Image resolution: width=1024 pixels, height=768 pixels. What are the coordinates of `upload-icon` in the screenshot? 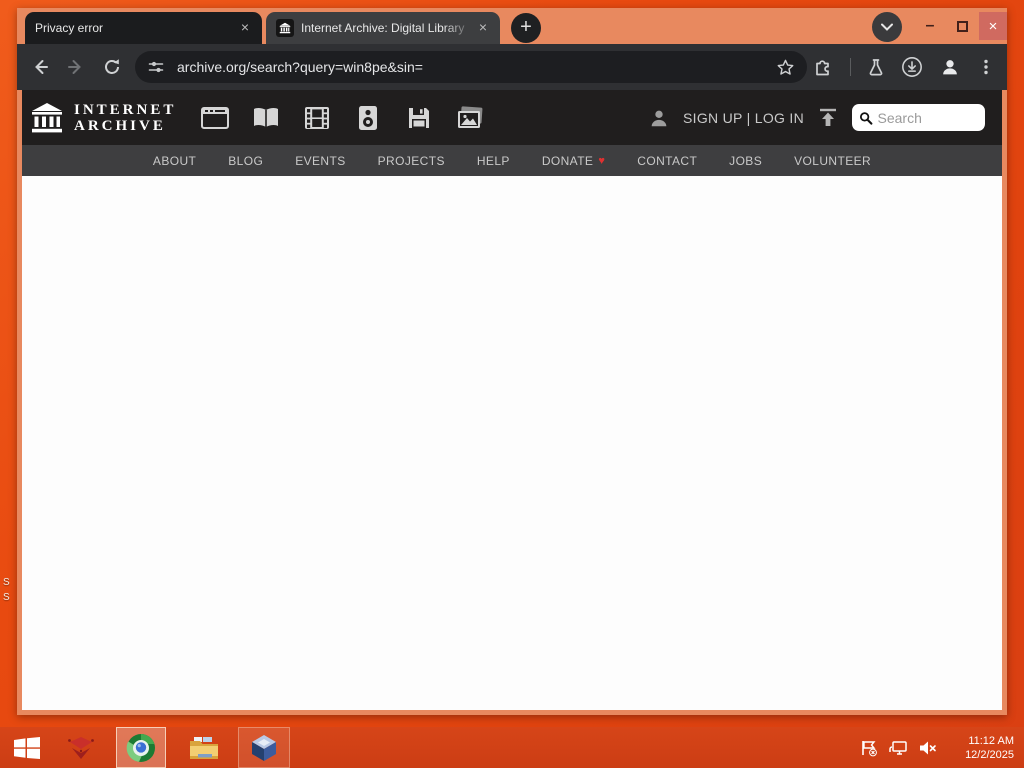 It's located at (828, 118).